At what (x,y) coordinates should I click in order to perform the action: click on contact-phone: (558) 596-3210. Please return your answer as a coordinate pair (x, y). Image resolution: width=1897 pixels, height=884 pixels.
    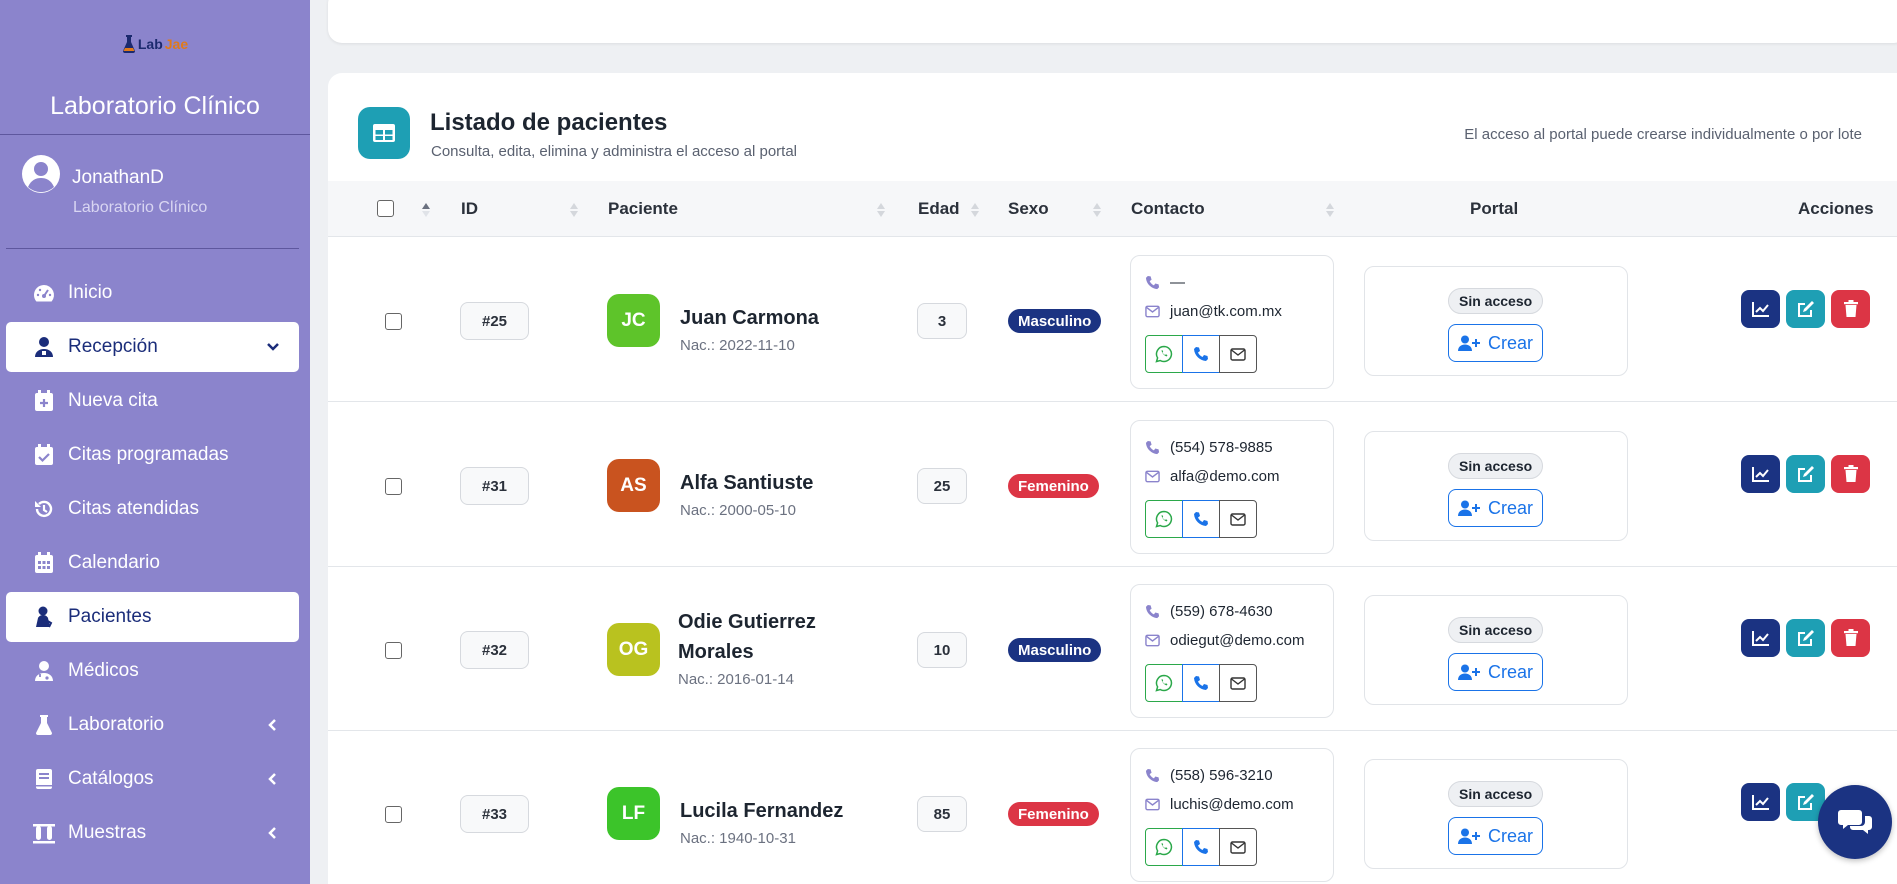
    Looking at the image, I should click on (1209, 775).